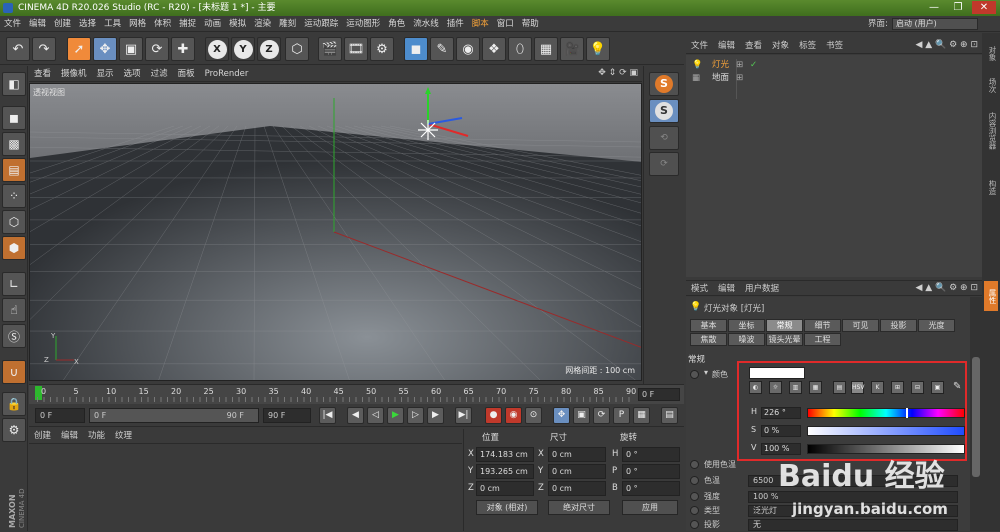  I want to click on size-mode-select: 绝对尺寸, so click(579, 507).